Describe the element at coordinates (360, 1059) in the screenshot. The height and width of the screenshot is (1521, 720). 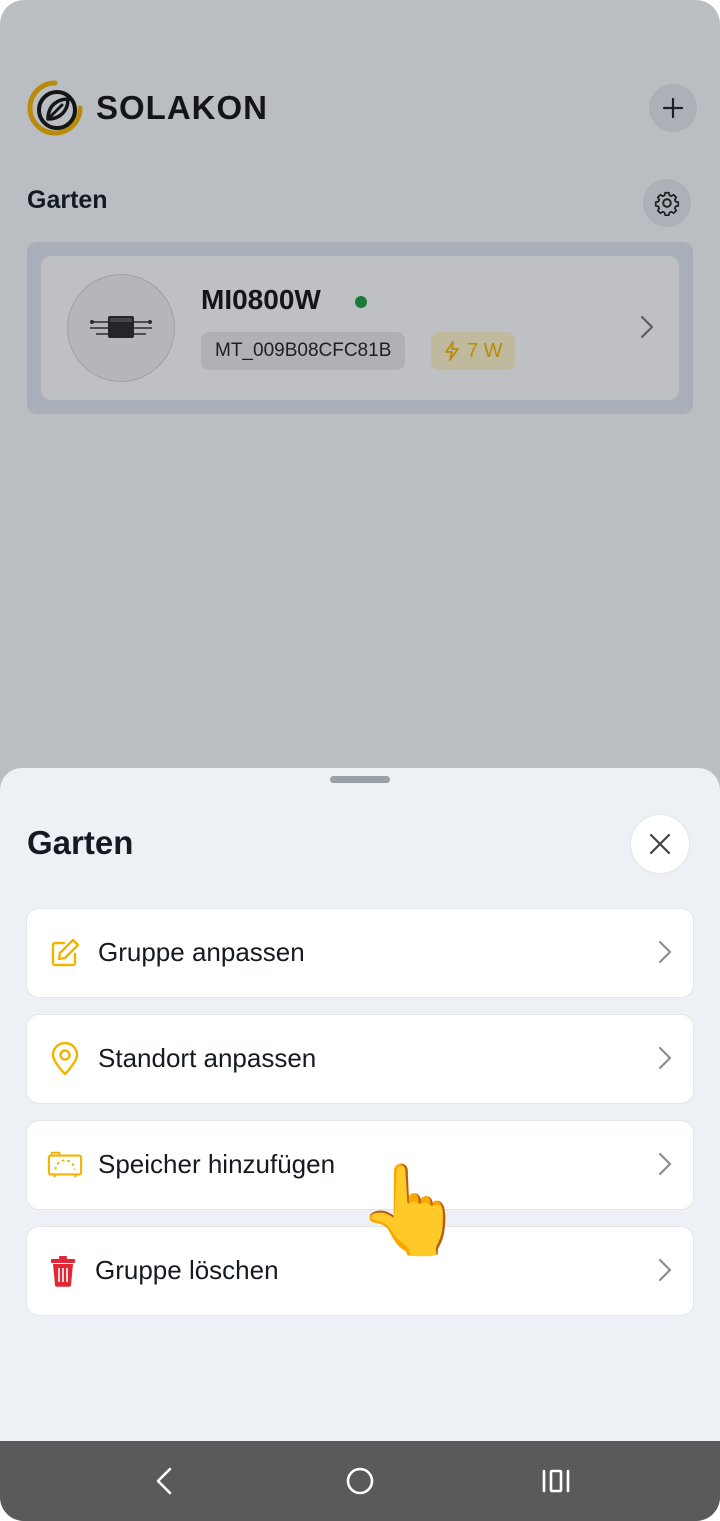
I see `menu-item-edit-location: Standort anpassen` at that location.